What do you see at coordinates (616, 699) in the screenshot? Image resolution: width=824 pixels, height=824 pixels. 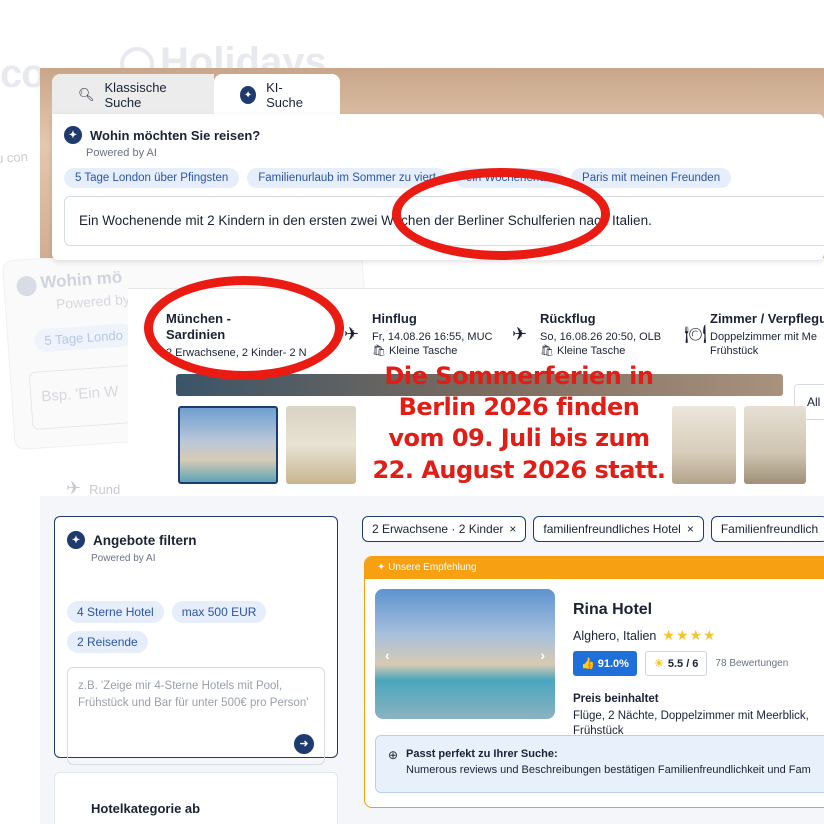 I see `price-heading: Preis beinhaltet` at bounding box center [616, 699].